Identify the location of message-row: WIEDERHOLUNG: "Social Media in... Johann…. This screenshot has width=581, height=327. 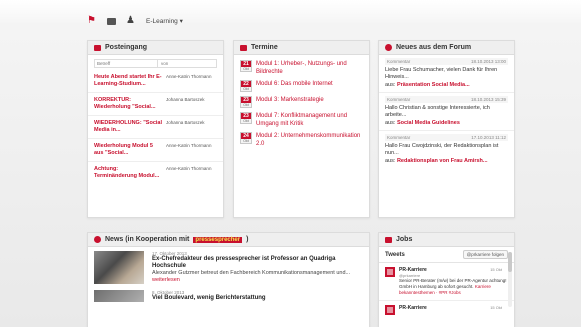
(155, 127).